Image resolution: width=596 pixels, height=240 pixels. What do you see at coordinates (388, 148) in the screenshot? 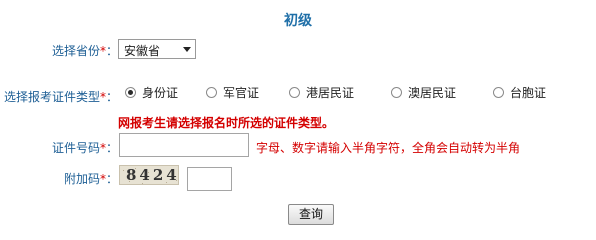
I see `id-number-hint: 字母、数字请输入半角字符，全角会自动转为半角` at bounding box center [388, 148].